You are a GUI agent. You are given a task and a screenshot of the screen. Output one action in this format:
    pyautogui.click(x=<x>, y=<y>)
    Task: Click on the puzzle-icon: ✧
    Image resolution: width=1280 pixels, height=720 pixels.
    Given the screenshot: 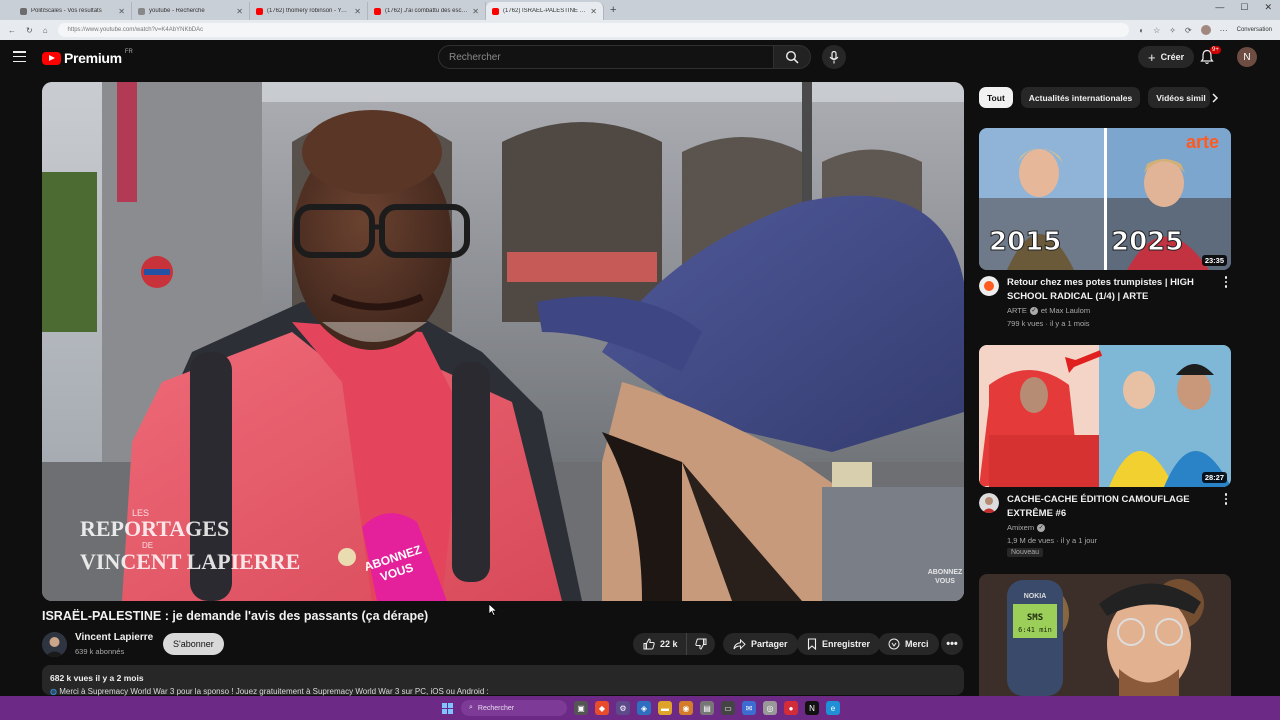 What is the action you would take?
    pyautogui.click(x=1172, y=30)
    